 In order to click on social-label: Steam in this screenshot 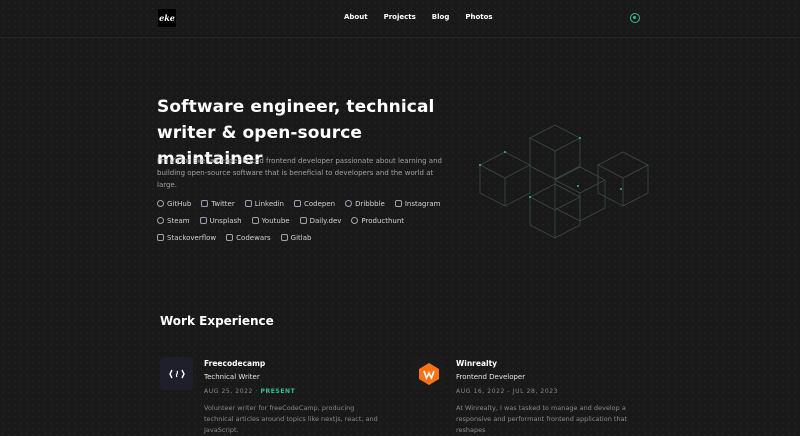, I will do `click(178, 220)`.